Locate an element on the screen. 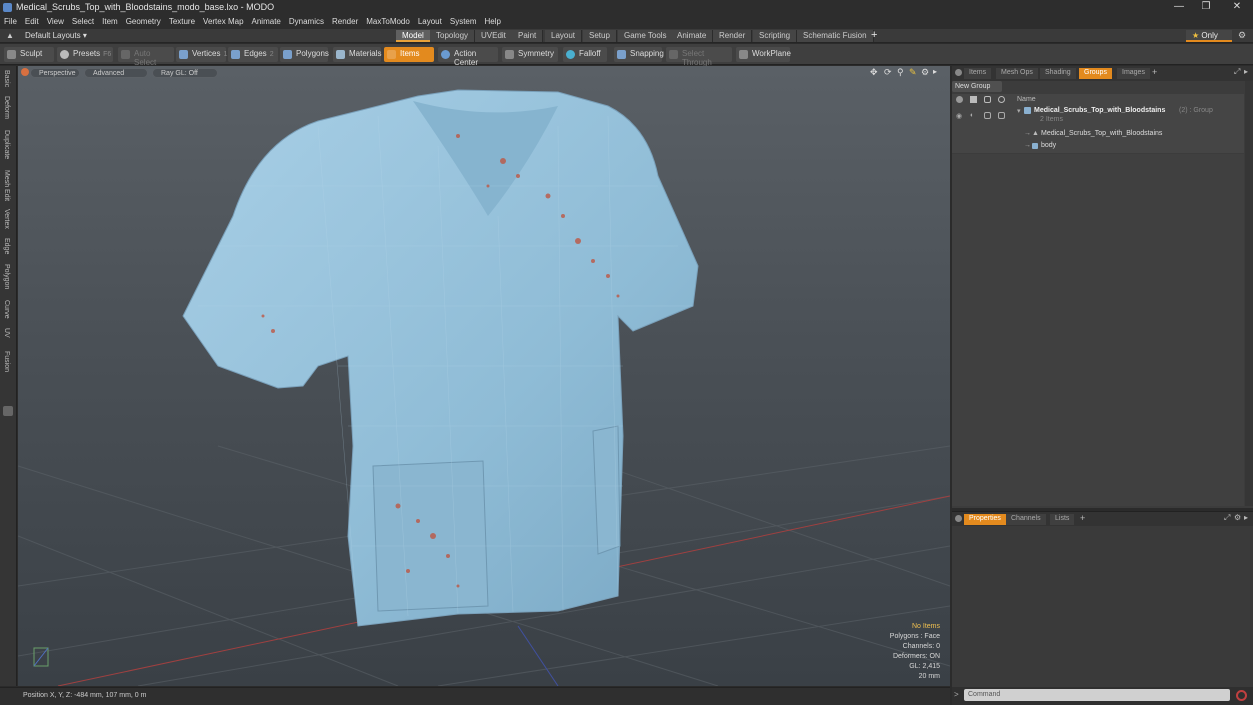 The width and height of the screenshot is (1253, 705). tab-mesh-ops: Mesh Ops is located at coordinates (1017, 73).